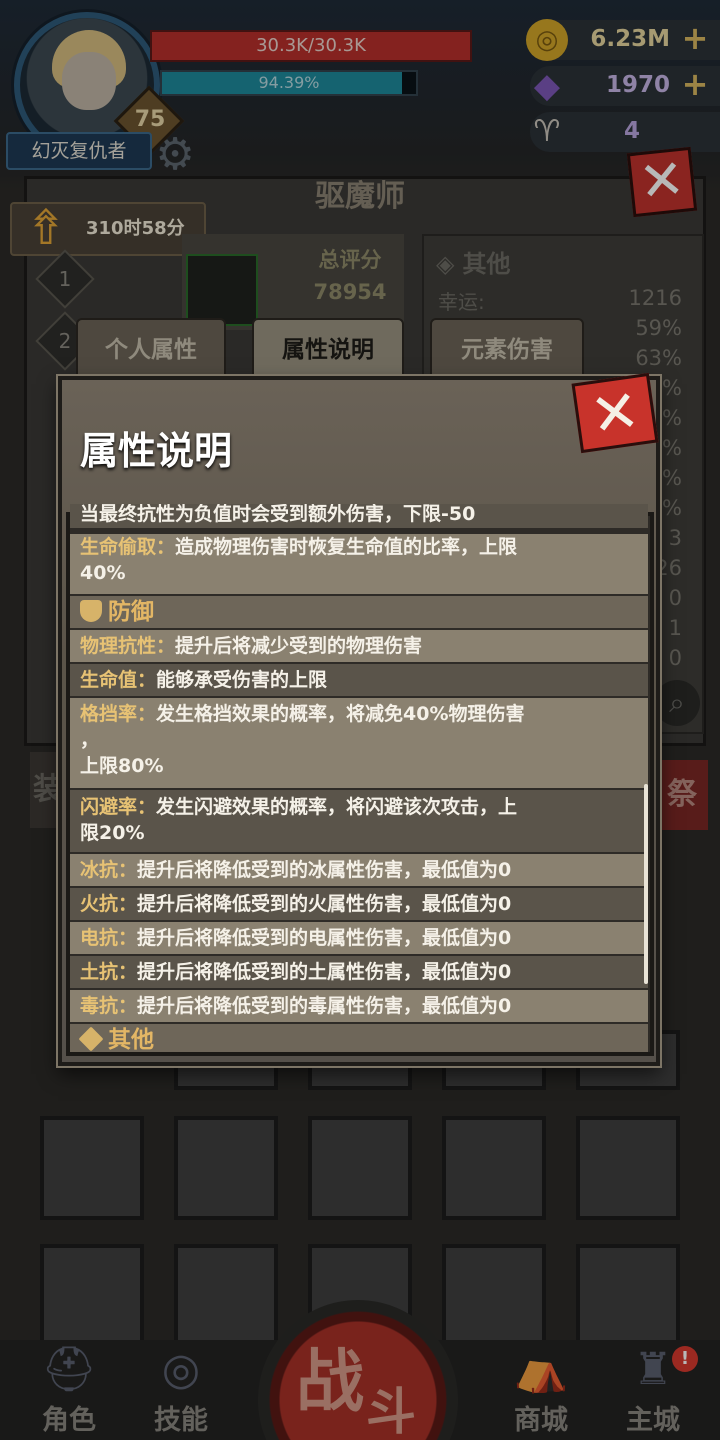 The image size is (720, 1440). I want to click on list-item: 土抗：提升后将降低受到的土属性伤害，最低值为0, so click(359, 972).